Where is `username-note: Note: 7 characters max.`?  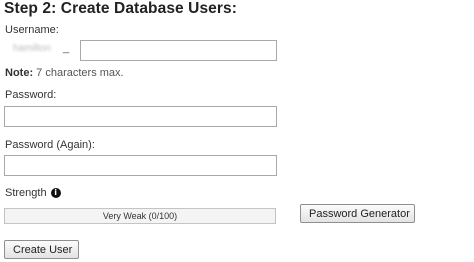
username-note: Note: 7 characters max. is located at coordinates (64, 73).